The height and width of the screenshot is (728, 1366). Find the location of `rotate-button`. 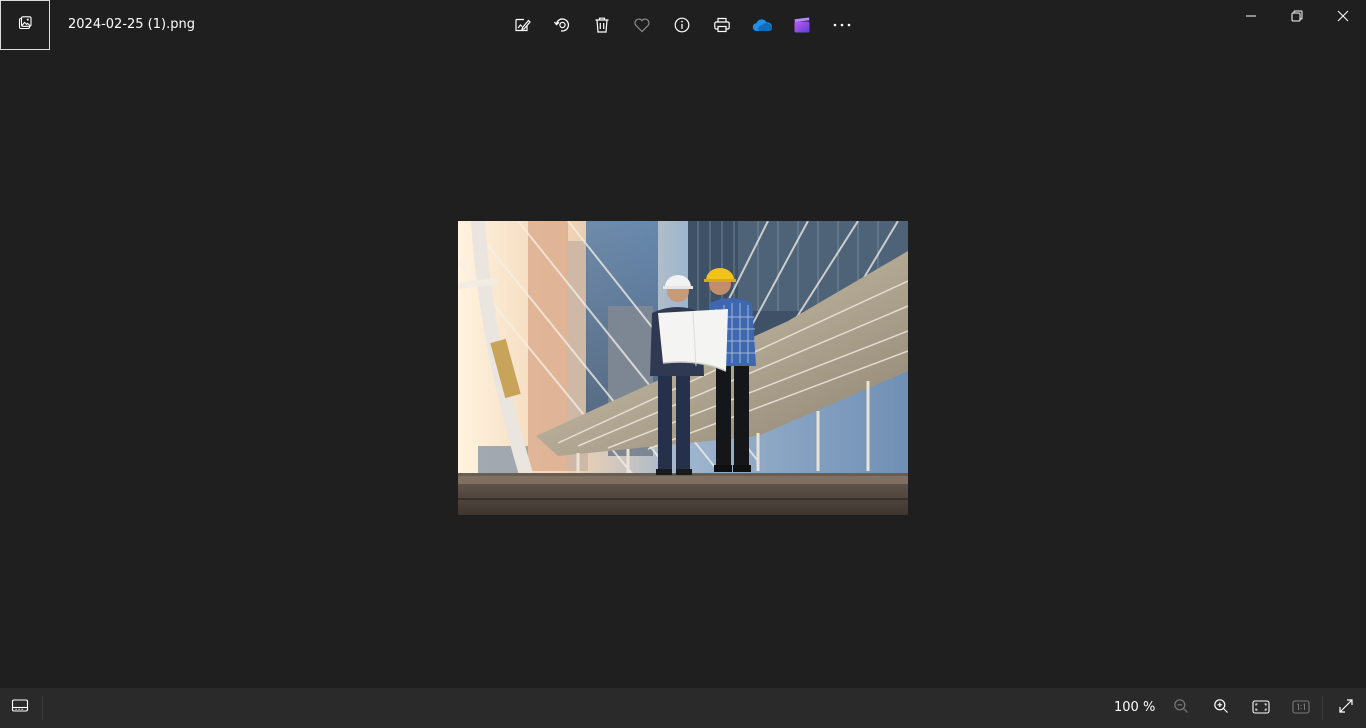

rotate-button is located at coordinates (562, 25).